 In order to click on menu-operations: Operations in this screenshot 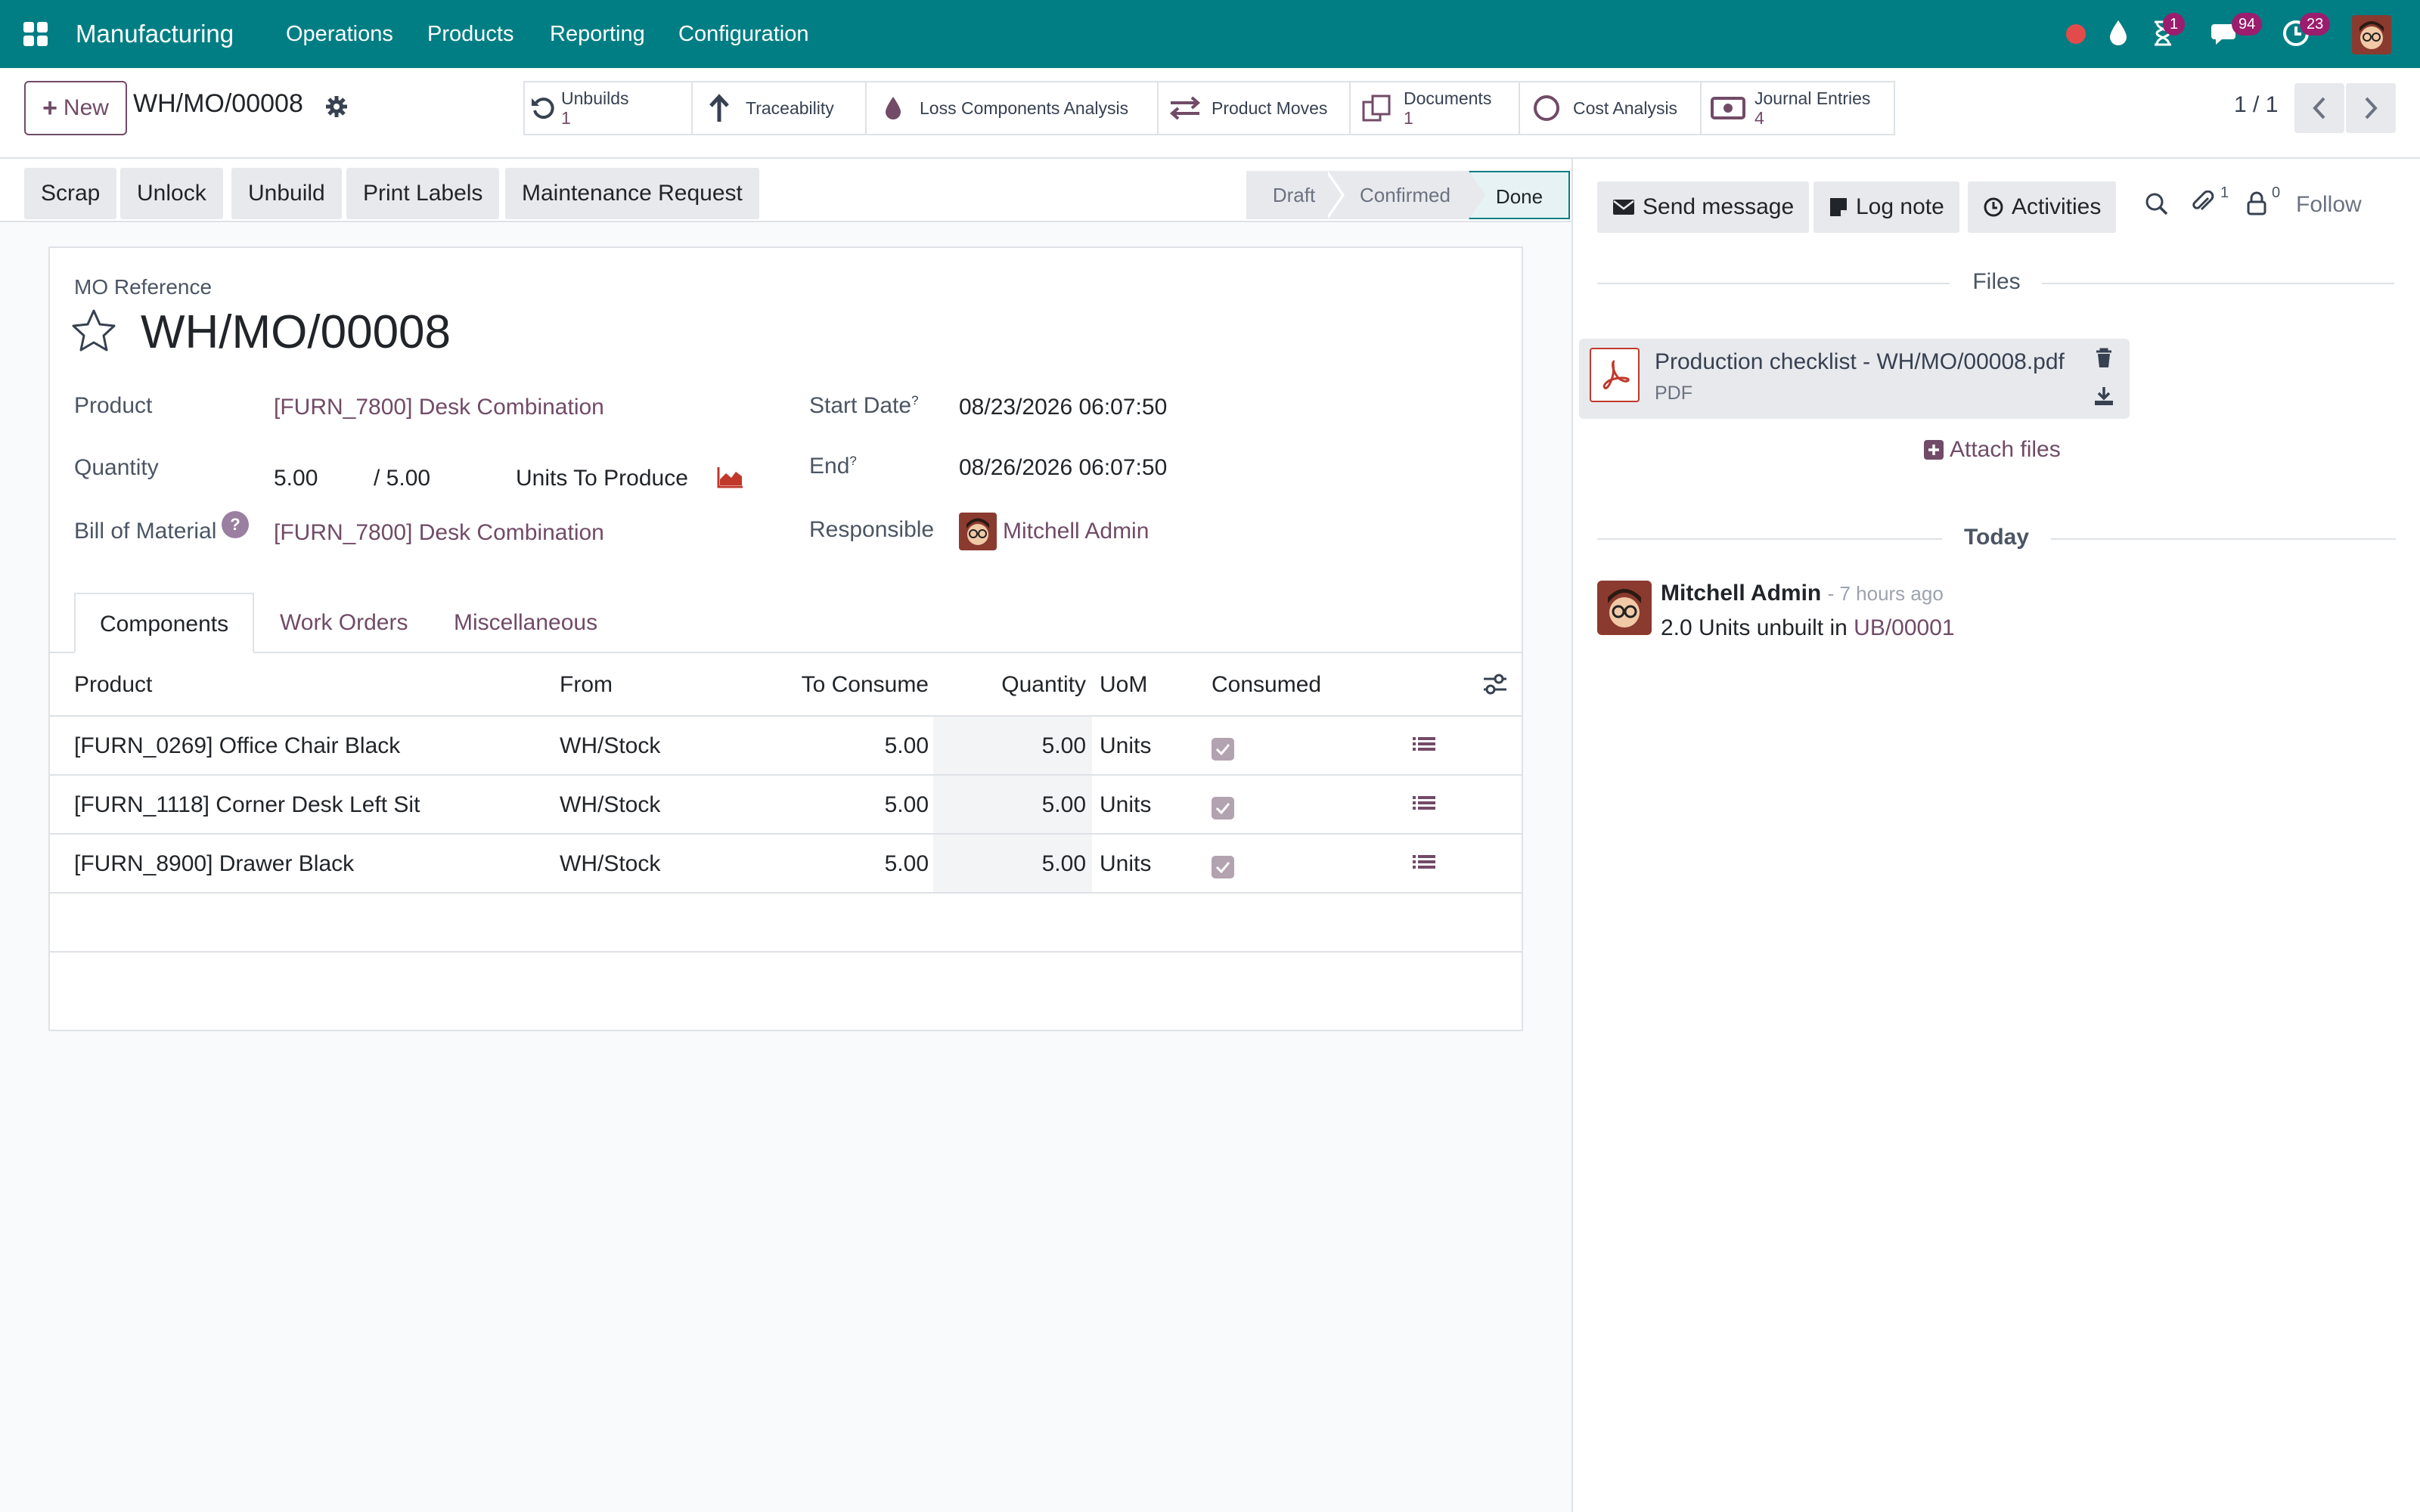, I will do `click(339, 34)`.